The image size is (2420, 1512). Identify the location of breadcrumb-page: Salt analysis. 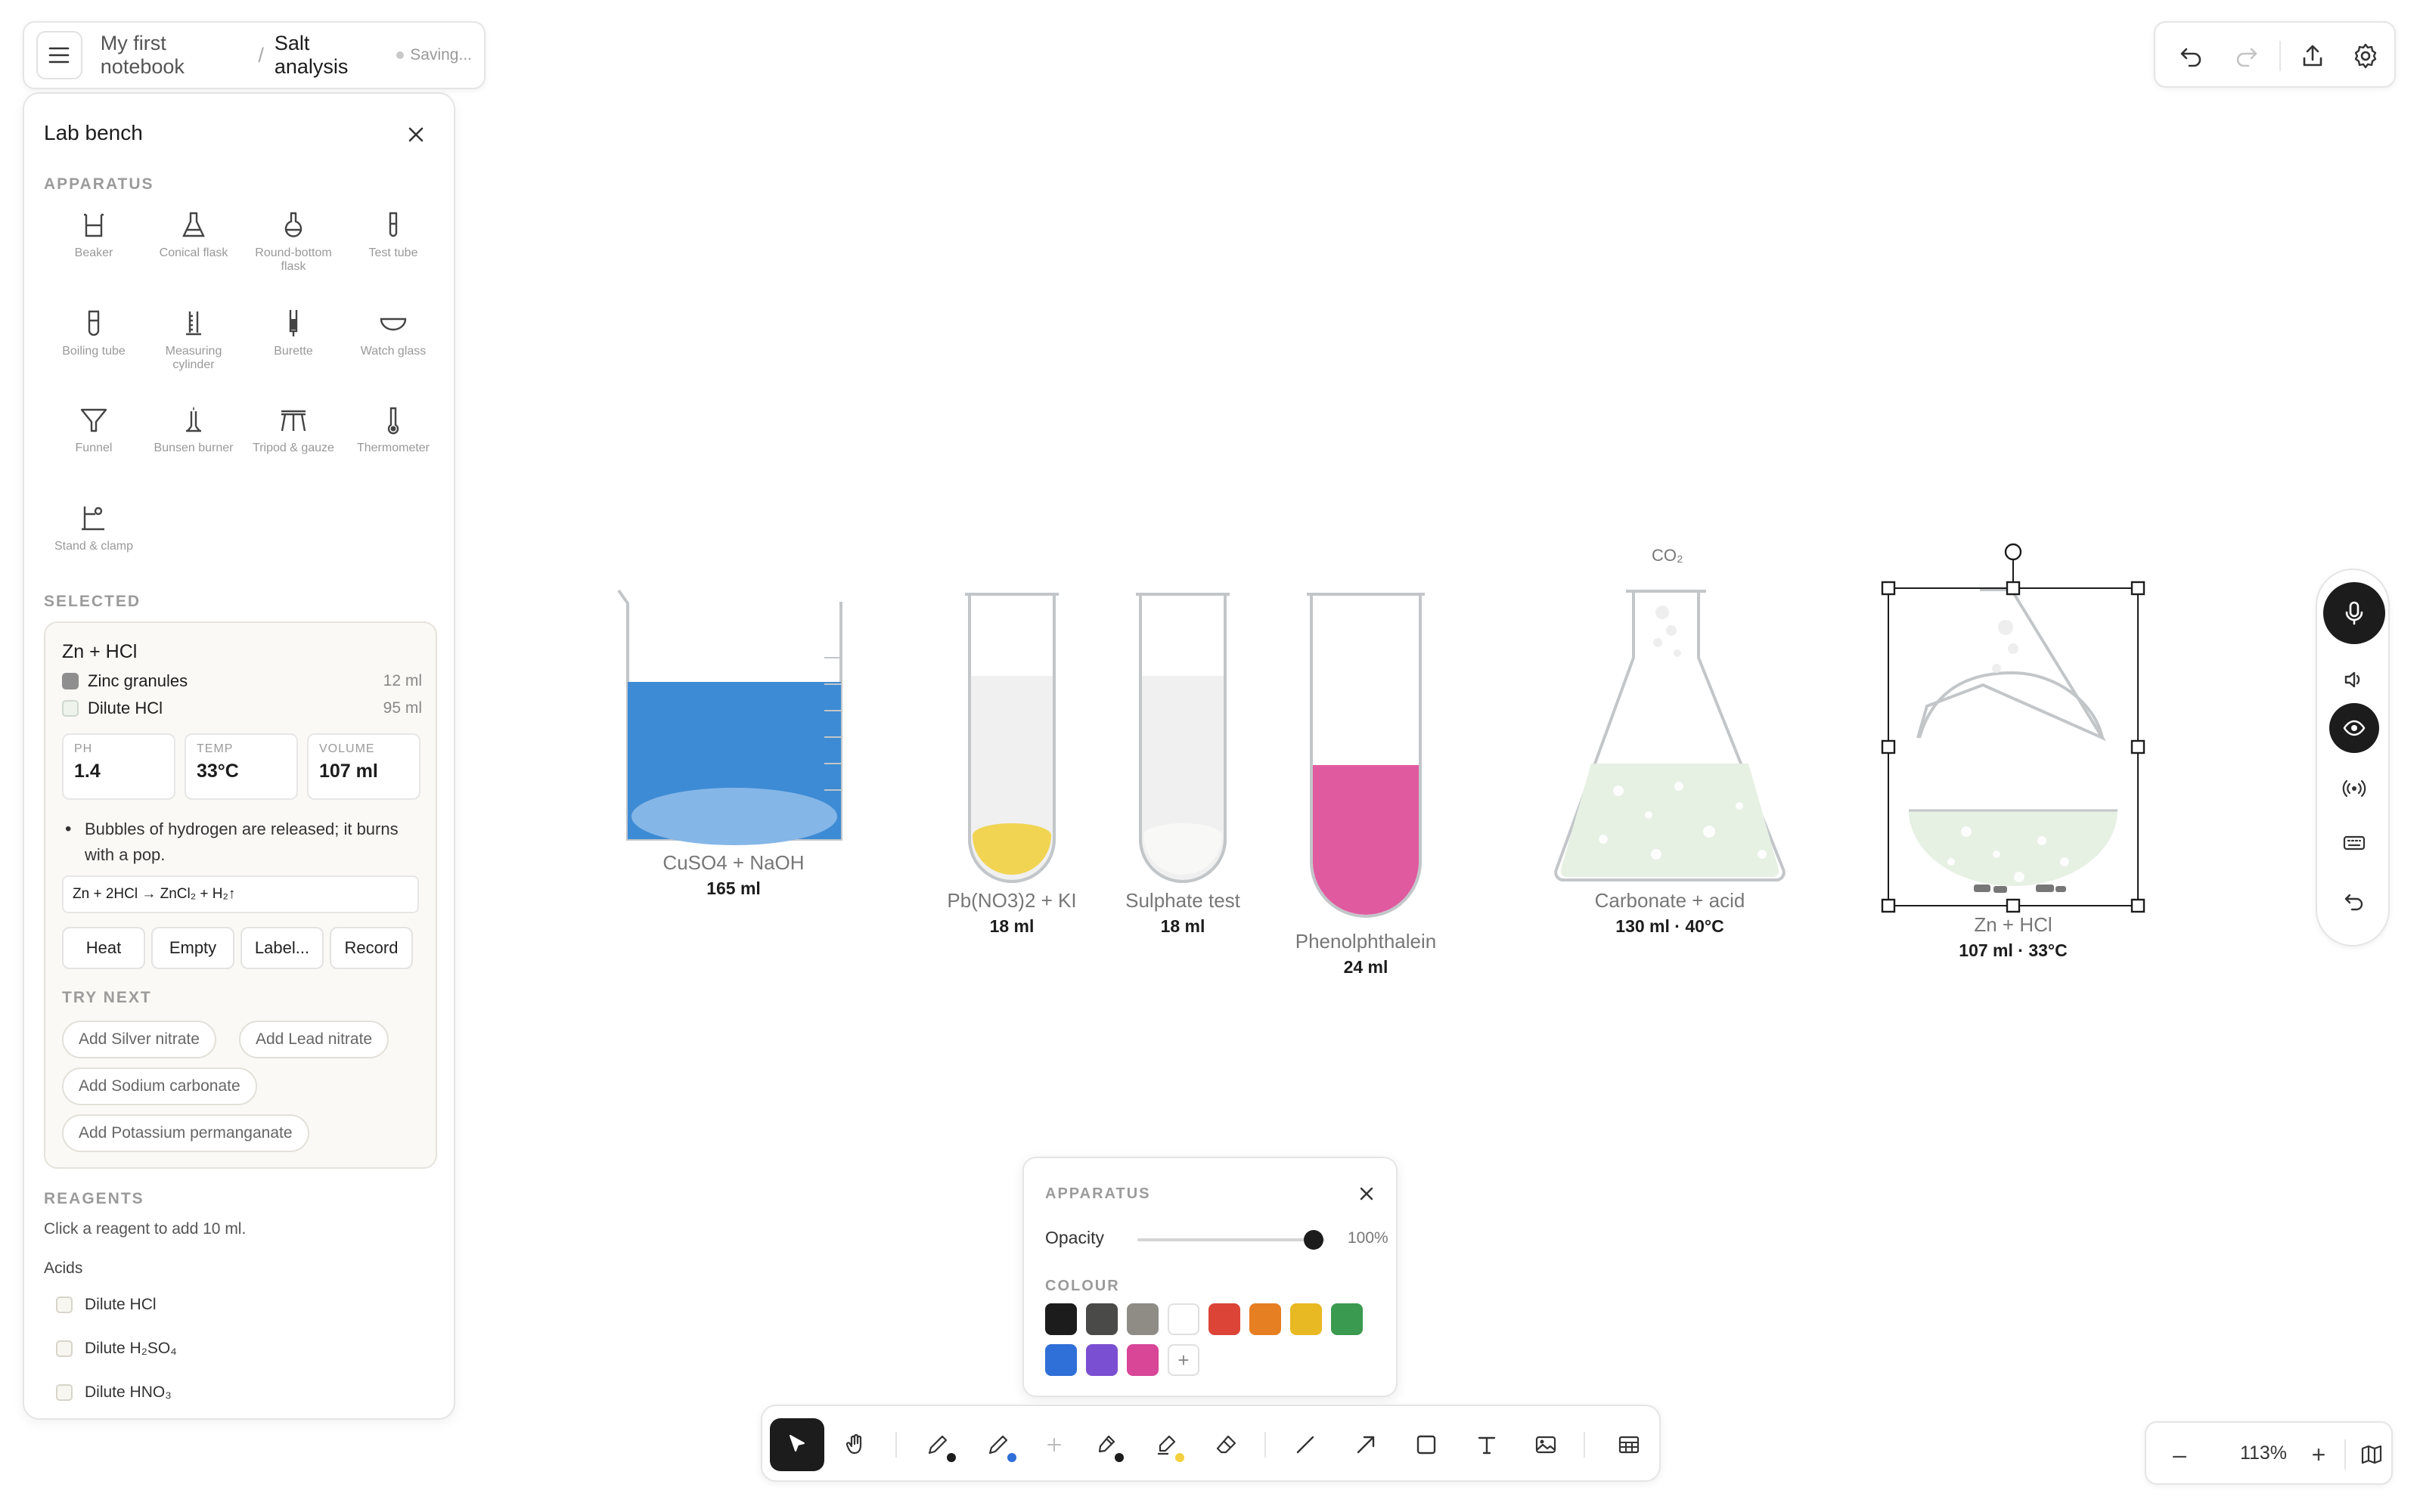
(329, 56).